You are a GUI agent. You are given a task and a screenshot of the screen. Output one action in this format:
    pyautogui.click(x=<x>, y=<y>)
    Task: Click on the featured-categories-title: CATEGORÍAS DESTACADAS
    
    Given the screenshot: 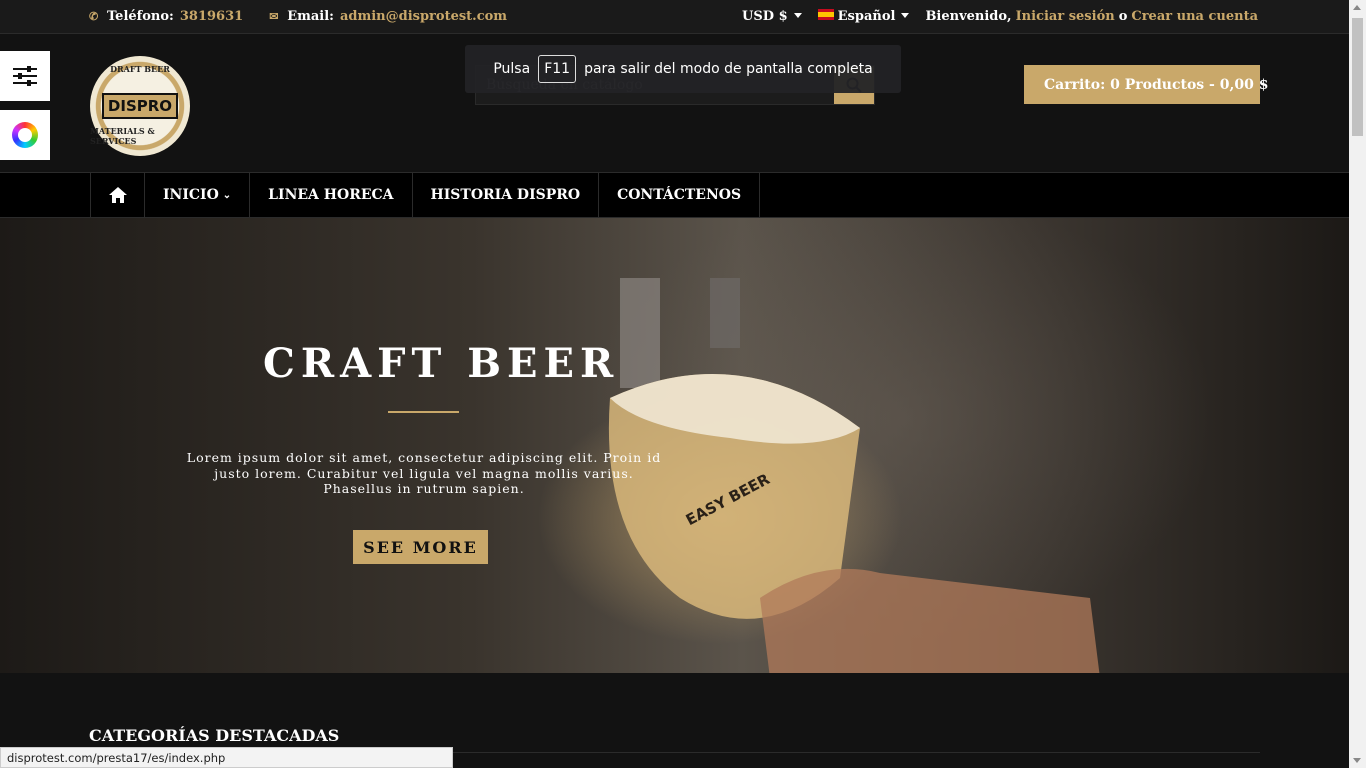 What is the action you would take?
    pyautogui.click(x=214, y=735)
    